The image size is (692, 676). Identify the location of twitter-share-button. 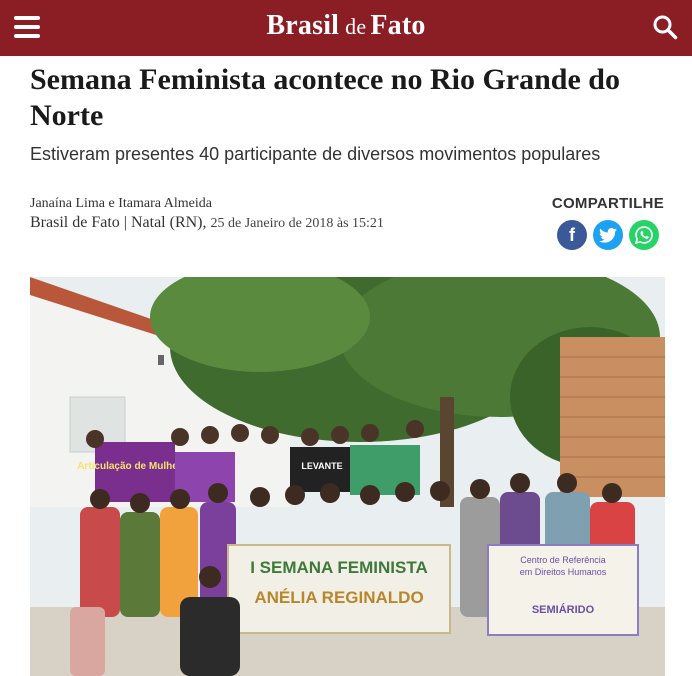
(608, 235).